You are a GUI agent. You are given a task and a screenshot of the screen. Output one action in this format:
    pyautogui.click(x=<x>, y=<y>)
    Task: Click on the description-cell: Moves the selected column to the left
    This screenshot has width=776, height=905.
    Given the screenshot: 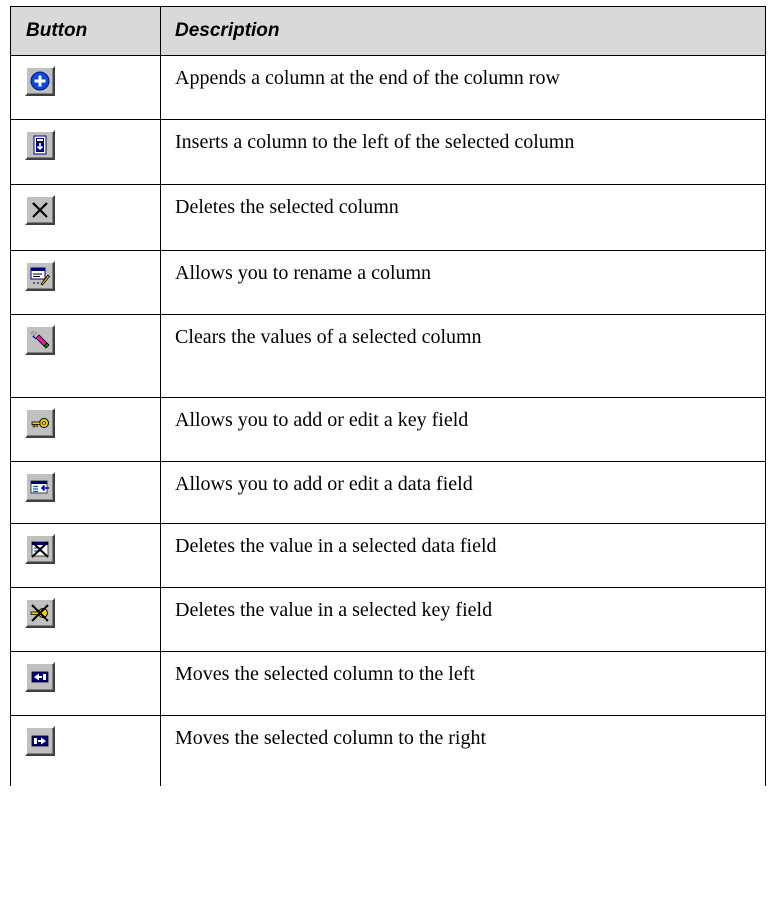 What is the action you would take?
    pyautogui.click(x=463, y=683)
    